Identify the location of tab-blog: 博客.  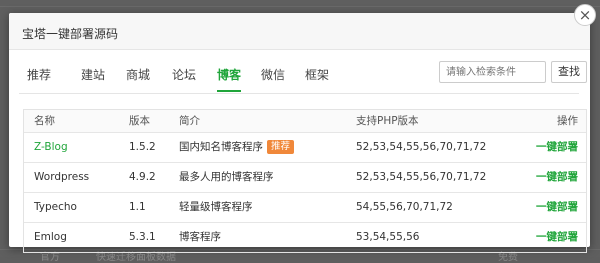
(229, 75).